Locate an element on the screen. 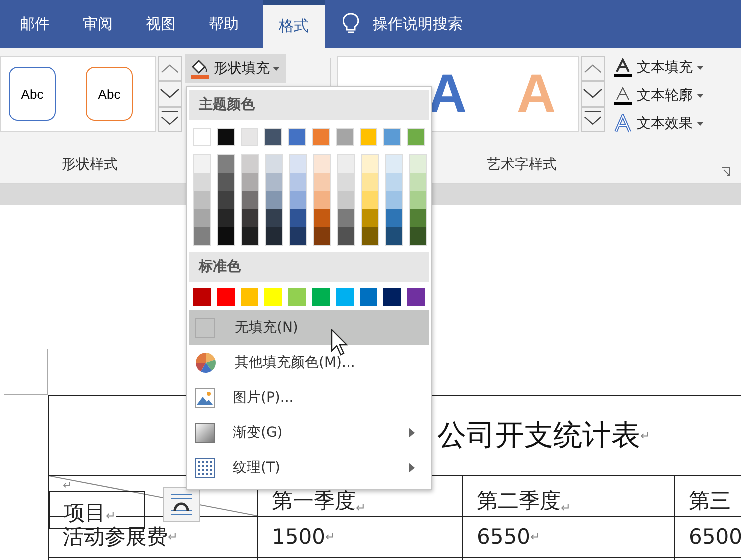  image-icon is located at coordinates (205, 398).